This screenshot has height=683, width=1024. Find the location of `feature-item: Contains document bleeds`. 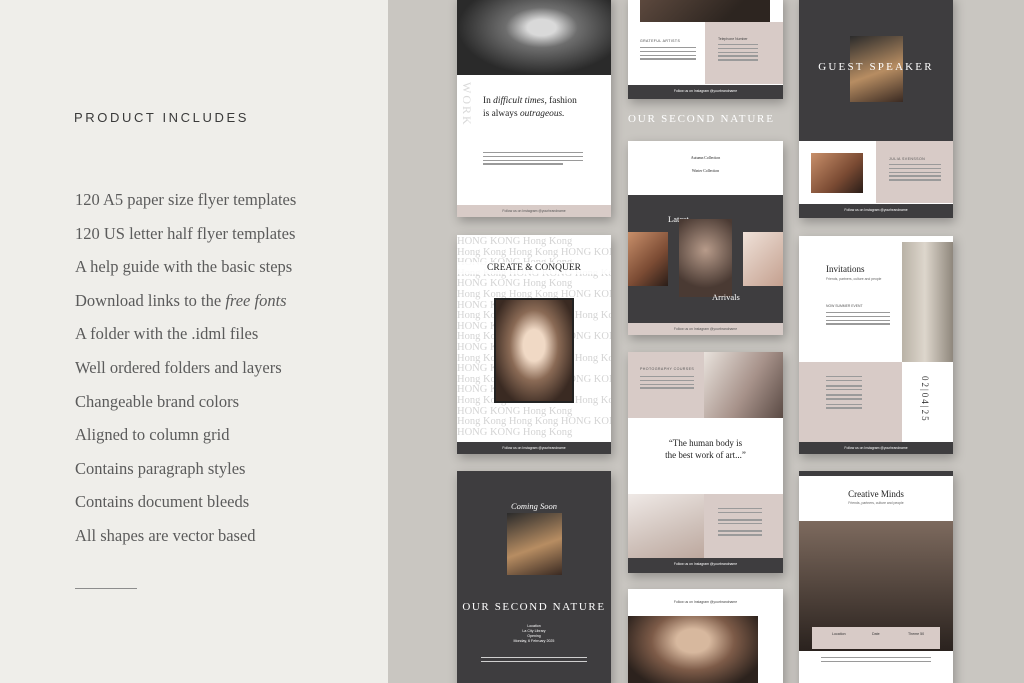

feature-item: Contains document bleeds is located at coordinates (162, 502).